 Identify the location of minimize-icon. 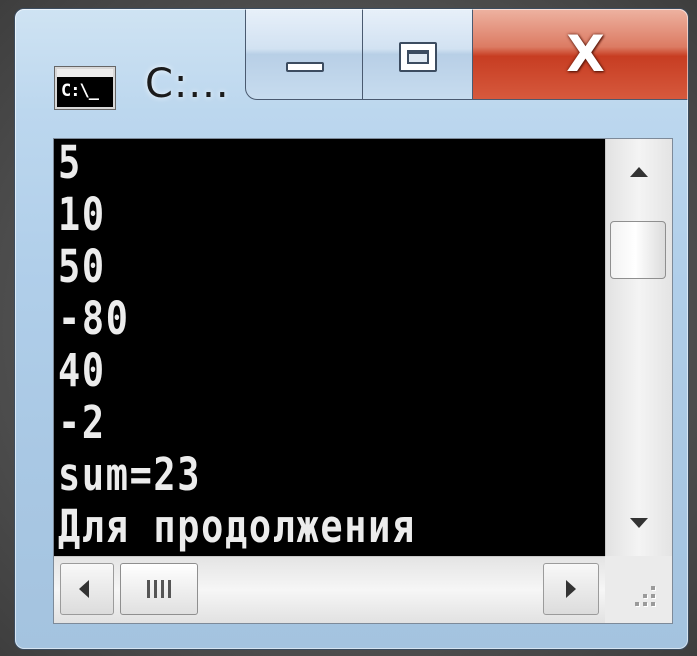
(305, 67).